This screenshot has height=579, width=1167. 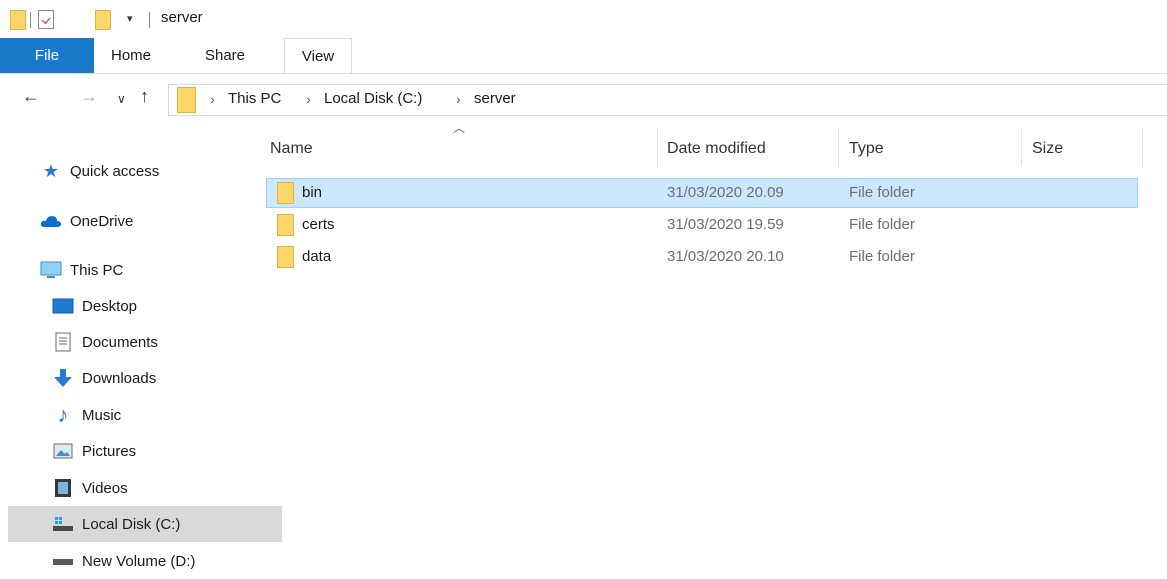 What do you see at coordinates (225, 55) in the screenshot?
I see `tab-share: Share` at bounding box center [225, 55].